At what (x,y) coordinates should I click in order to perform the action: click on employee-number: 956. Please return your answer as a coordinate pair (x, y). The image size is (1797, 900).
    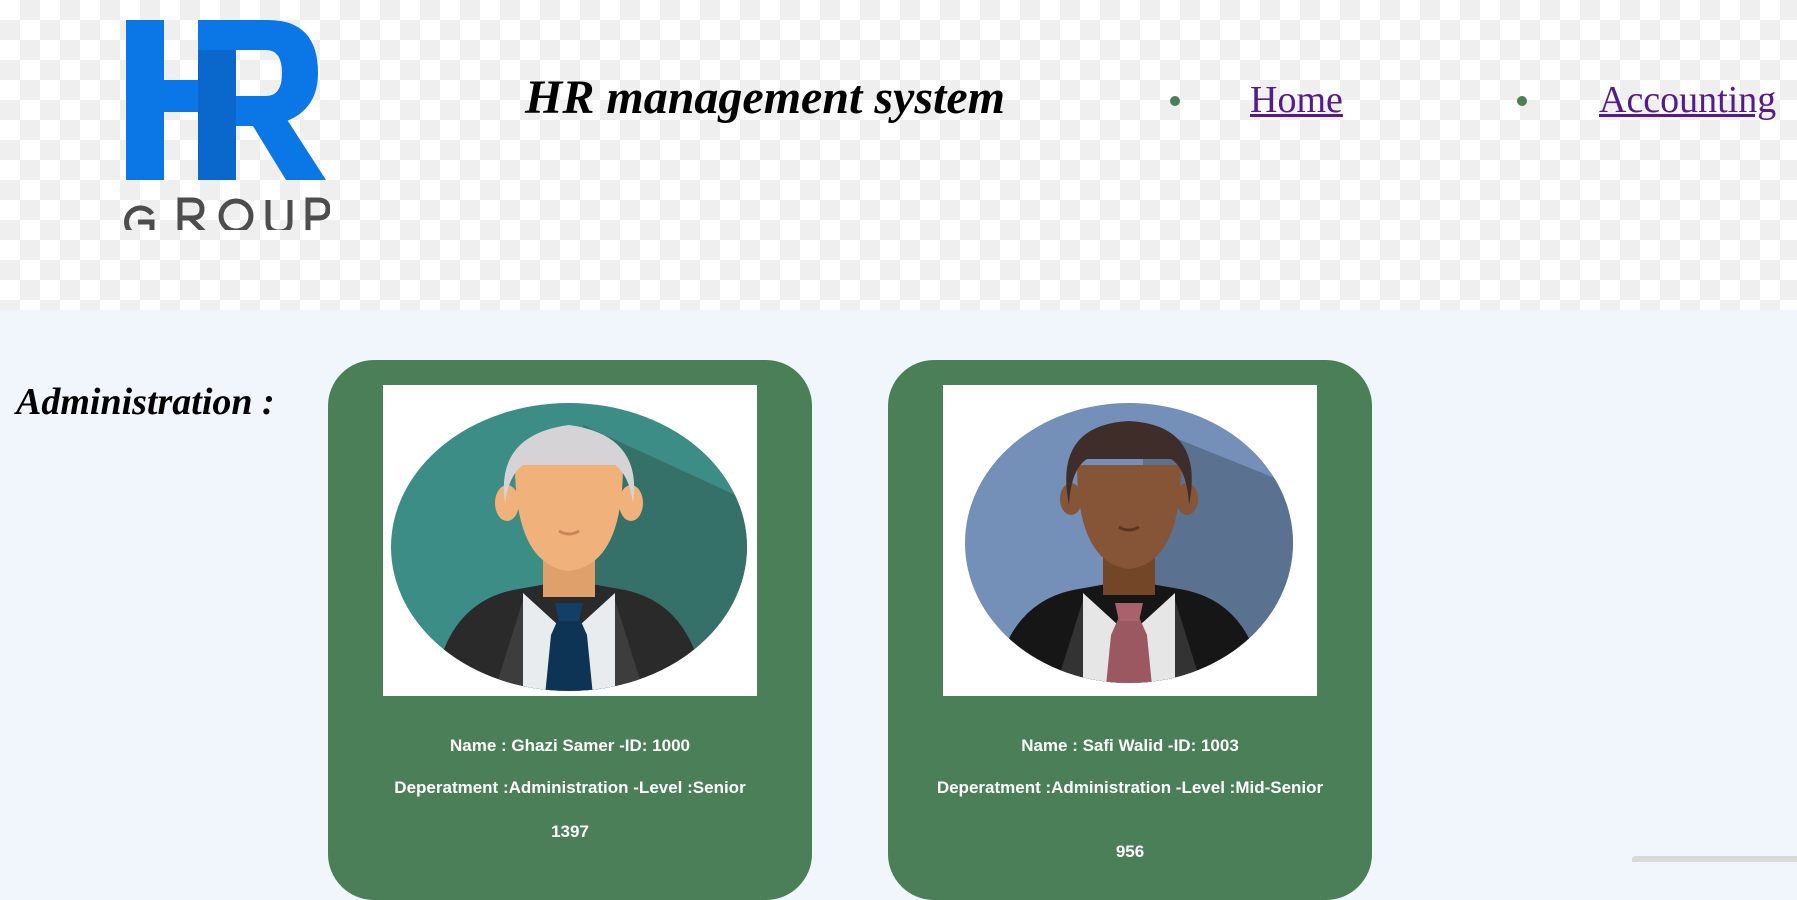
    Looking at the image, I should click on (1130, 851).